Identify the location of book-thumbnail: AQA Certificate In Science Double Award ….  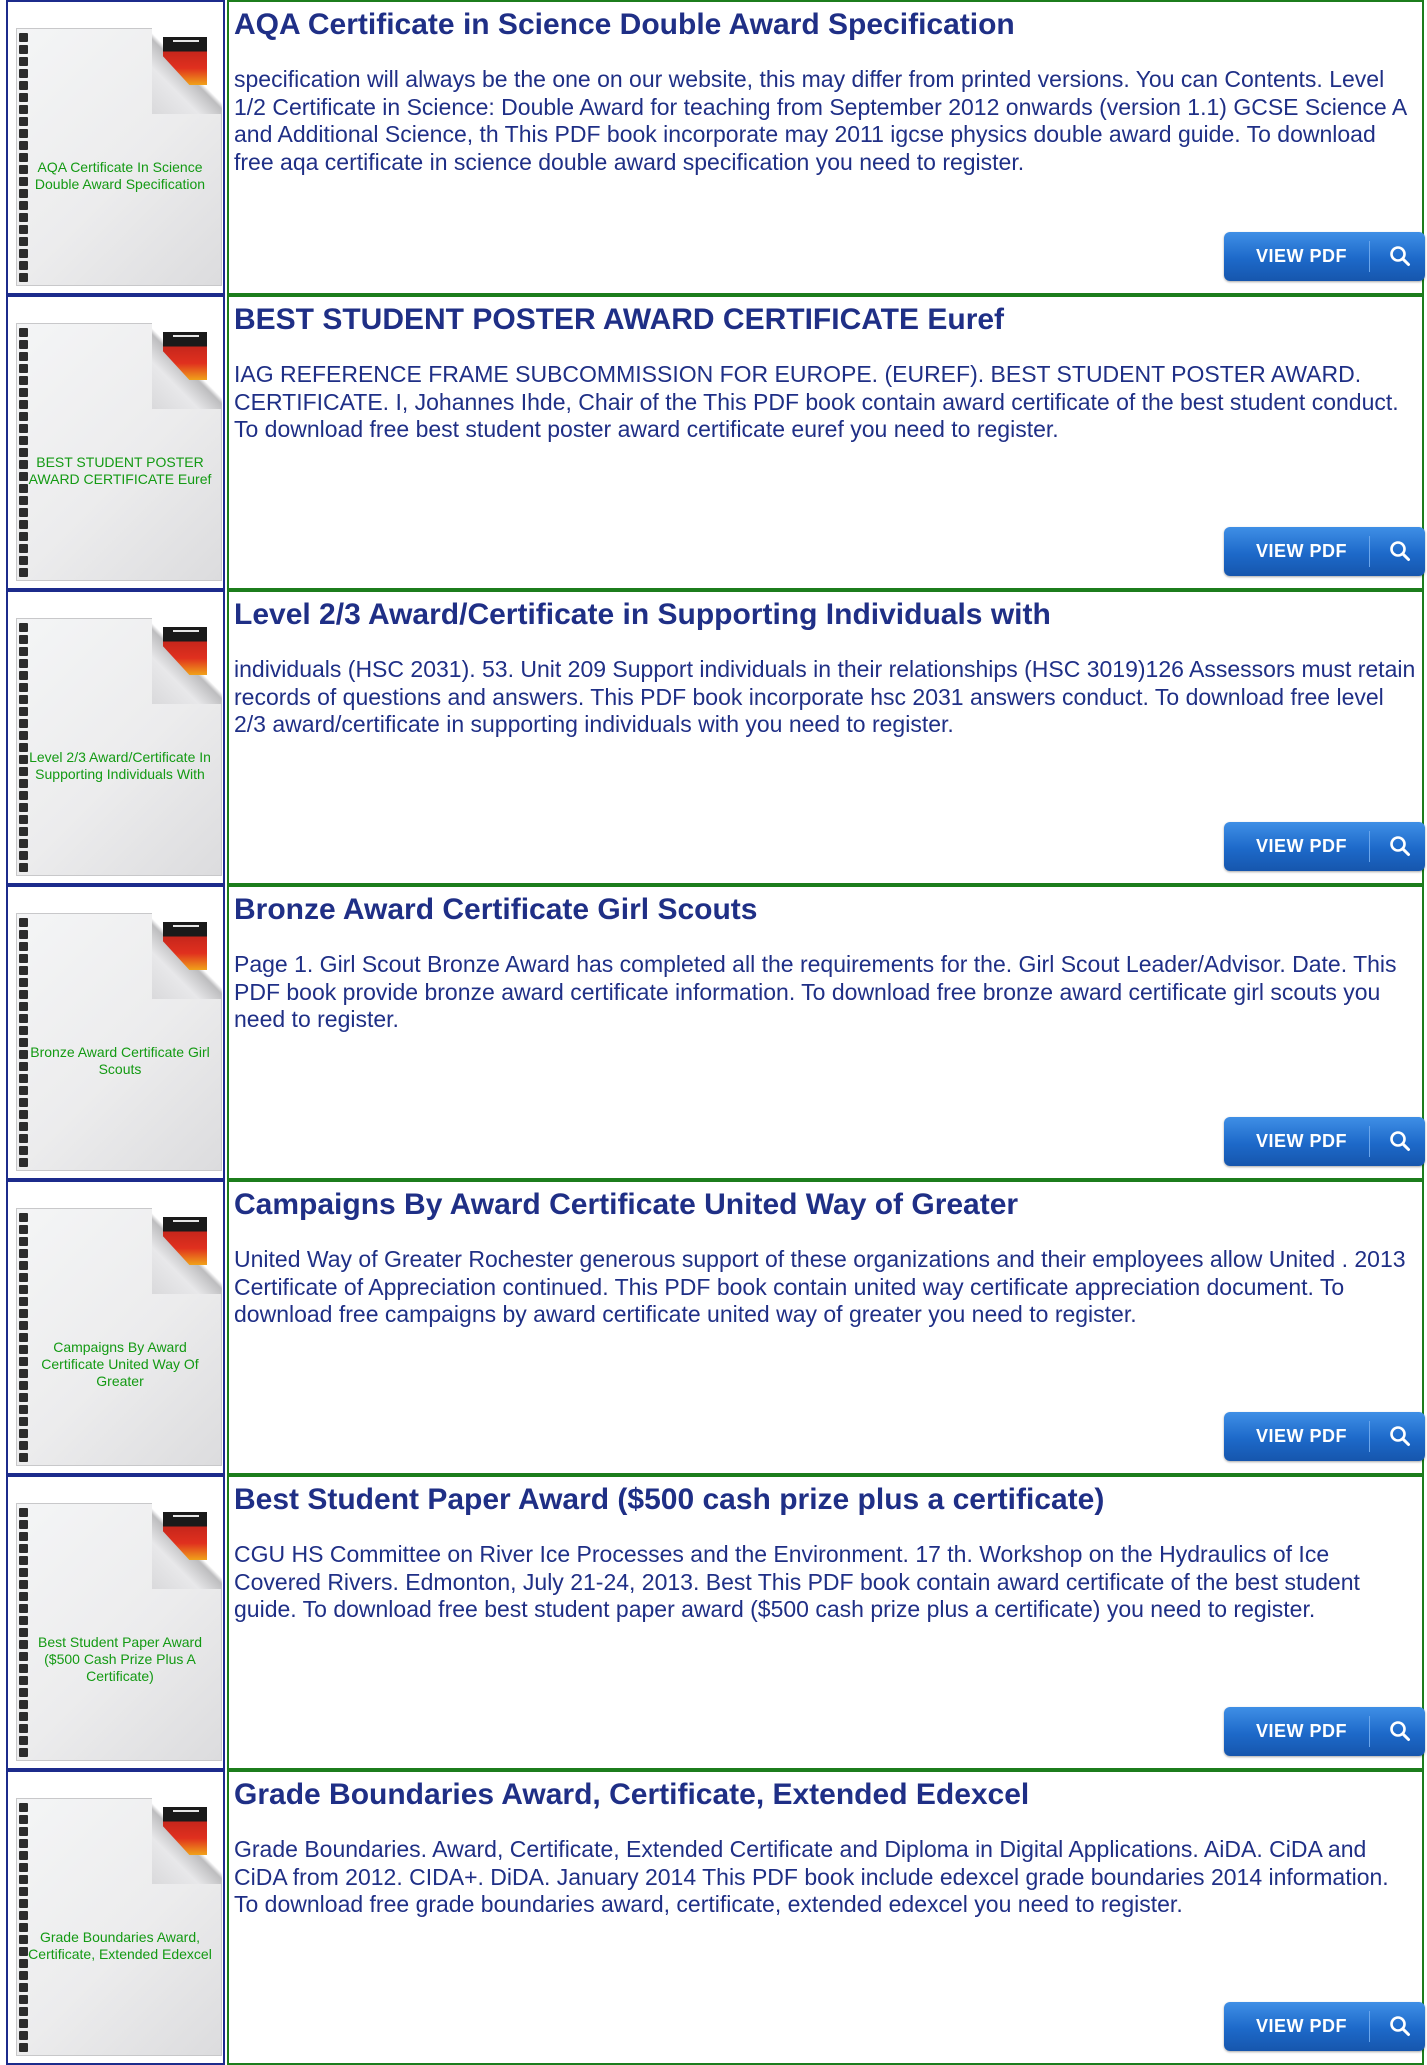
(115, 147).